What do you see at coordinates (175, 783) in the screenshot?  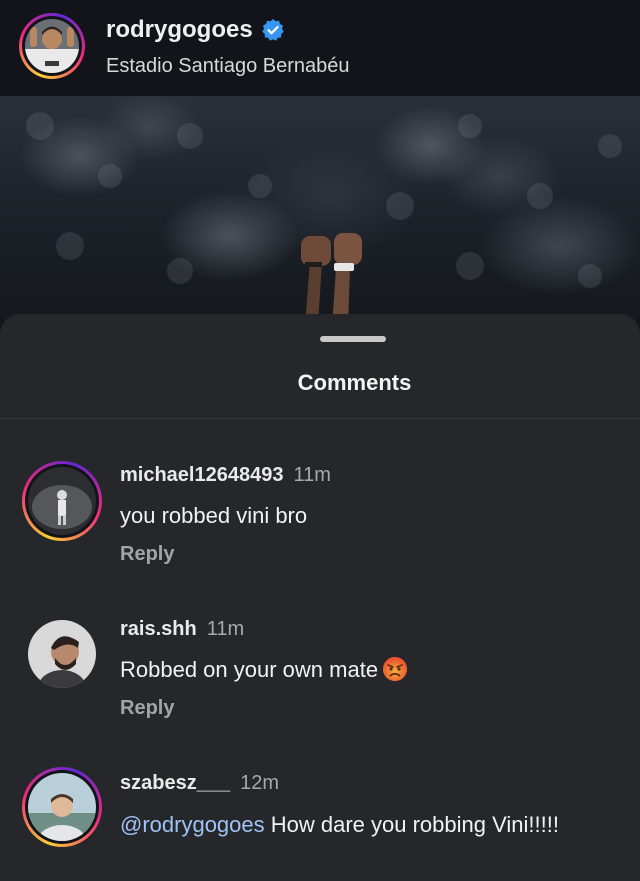 I see `username-text: szabesz___` at bounding box center [175, 783].